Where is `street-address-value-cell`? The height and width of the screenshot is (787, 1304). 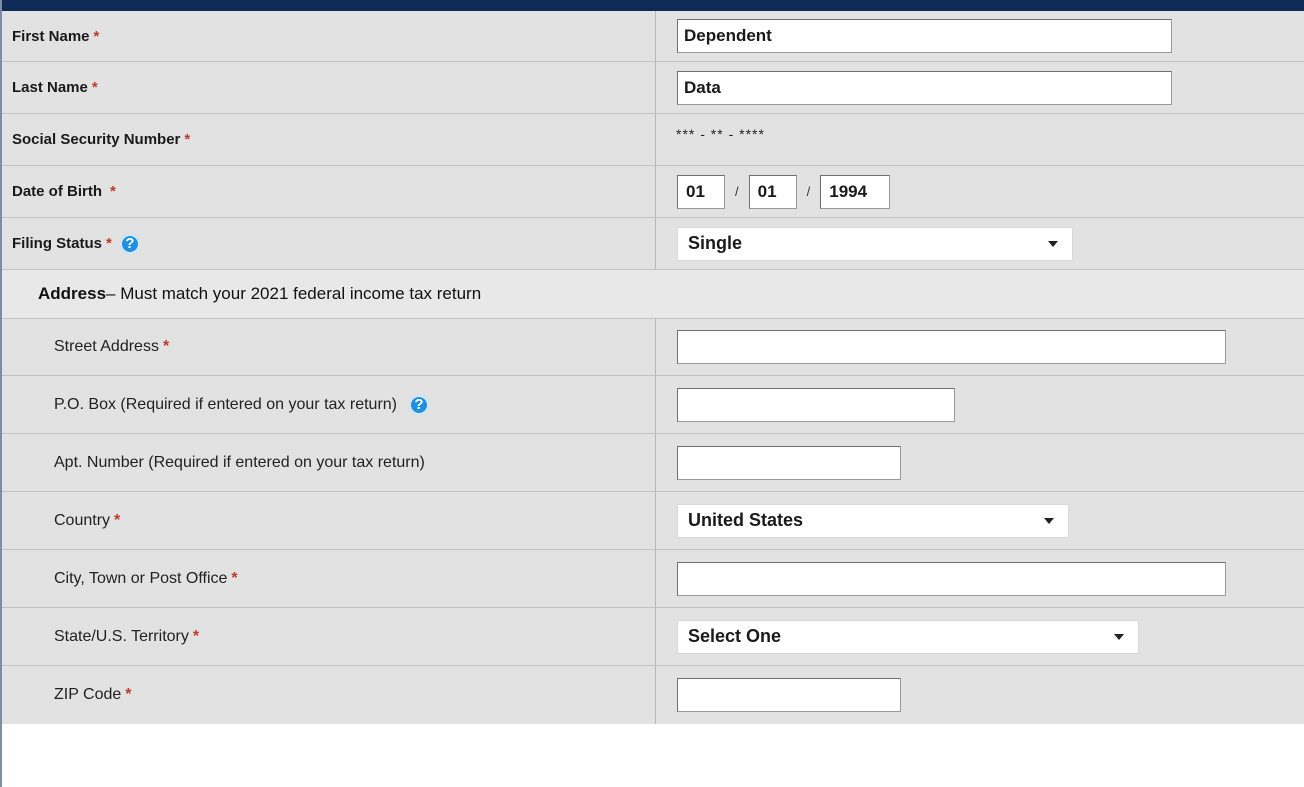
street-address-value-cell is located at coordinates (980, 347).